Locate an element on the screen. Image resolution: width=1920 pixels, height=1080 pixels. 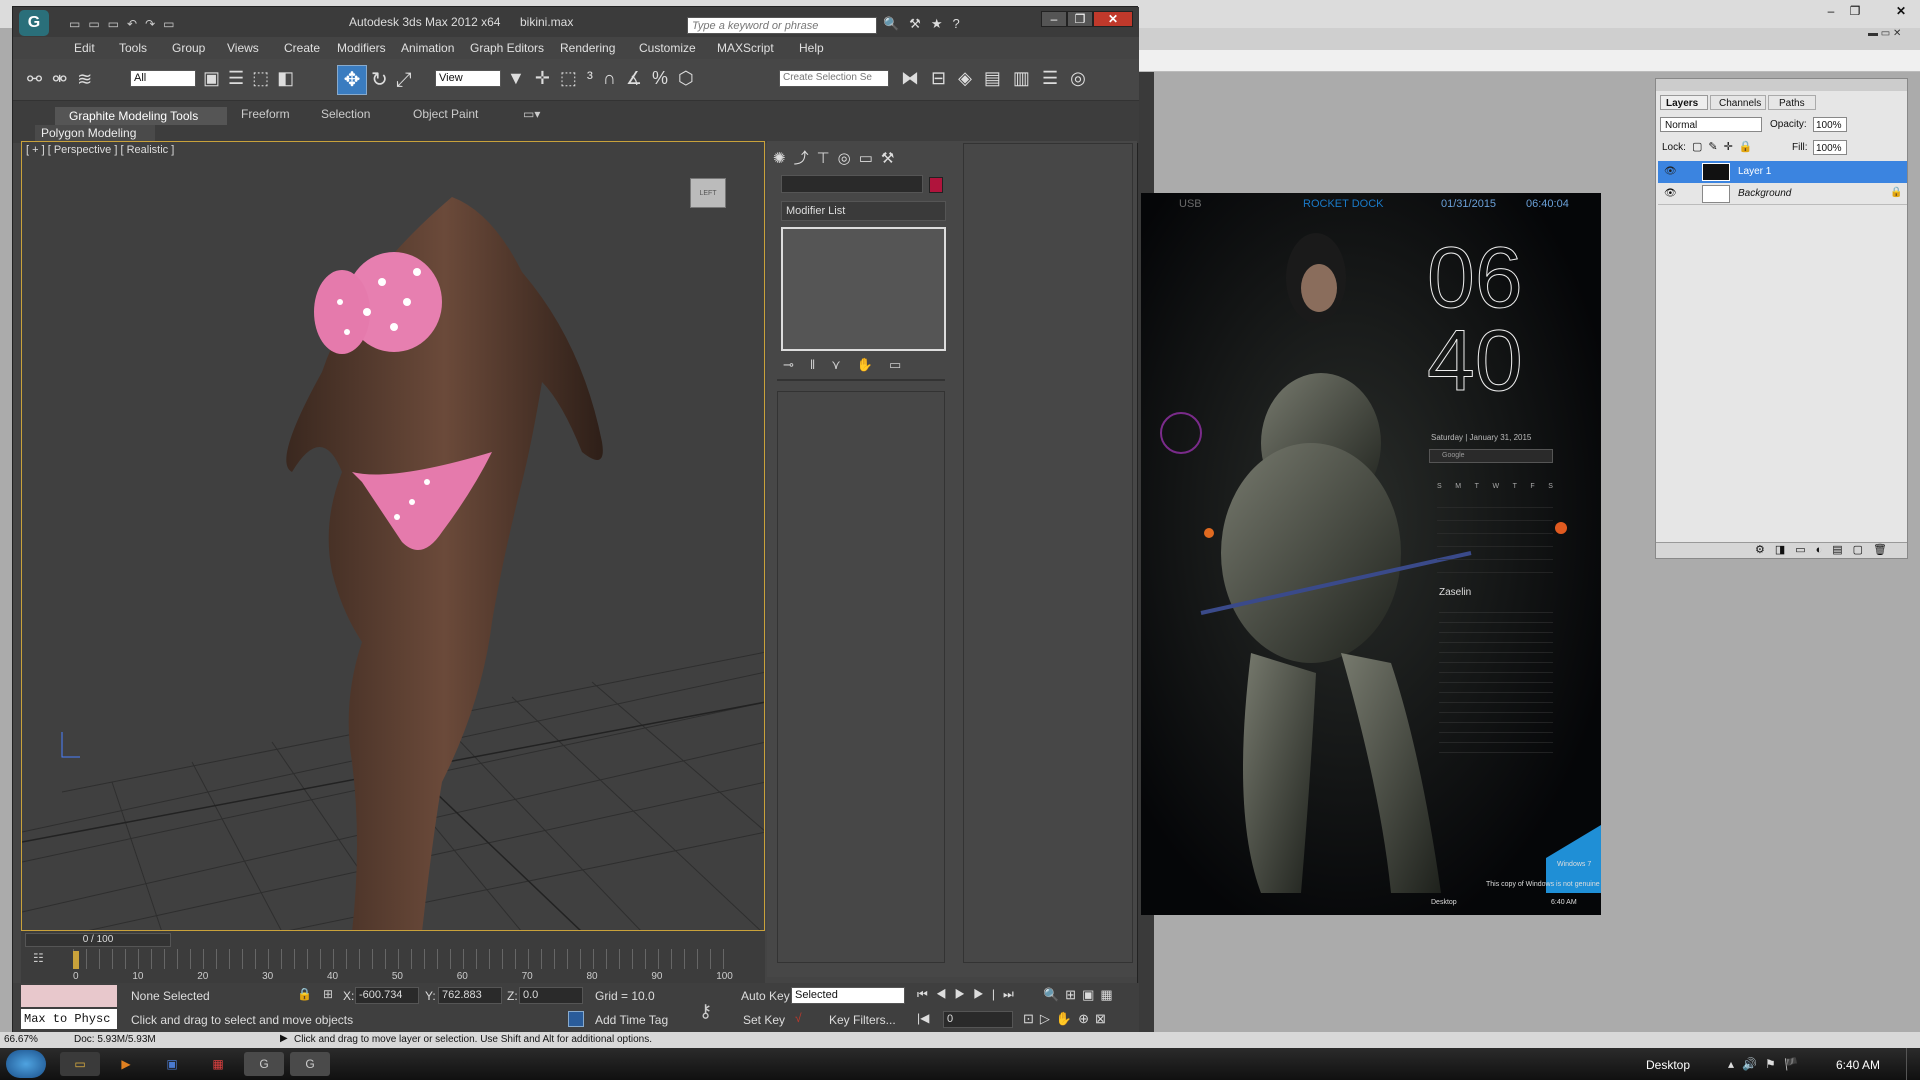
time-tag-icon is located at coordinates (576, 1019).